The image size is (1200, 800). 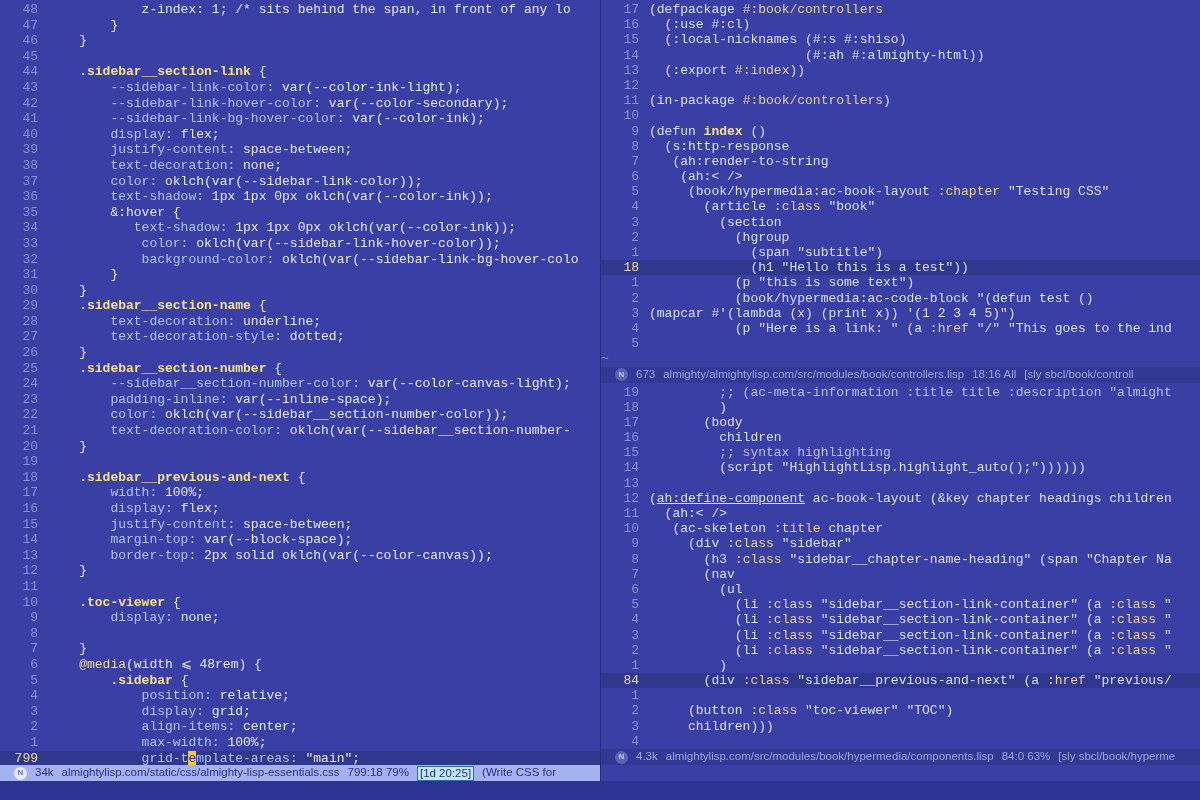 I want to click on code-line: text-shadow: 1px 1px 0px oklch(var(--color-ink));, so click(x=324, y=228).